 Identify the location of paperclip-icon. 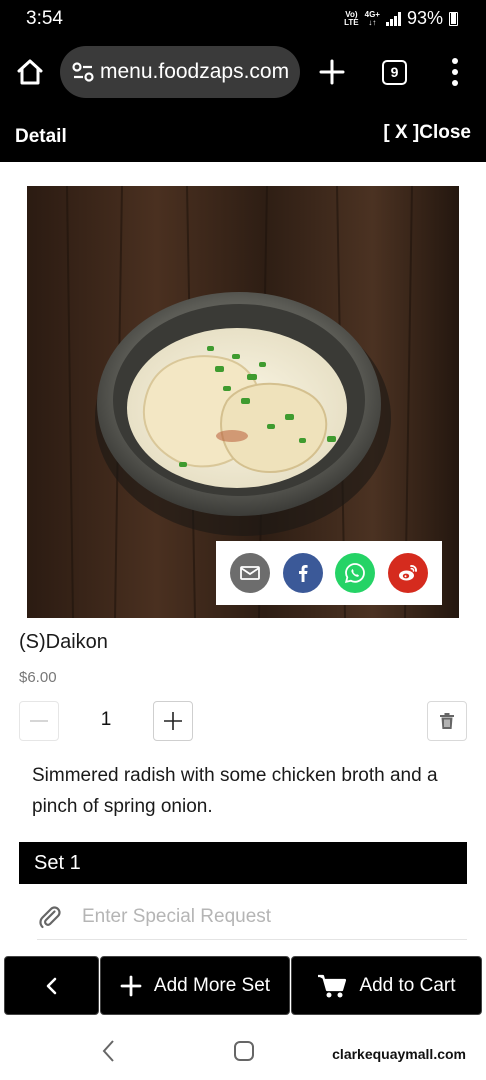
(50, 916).